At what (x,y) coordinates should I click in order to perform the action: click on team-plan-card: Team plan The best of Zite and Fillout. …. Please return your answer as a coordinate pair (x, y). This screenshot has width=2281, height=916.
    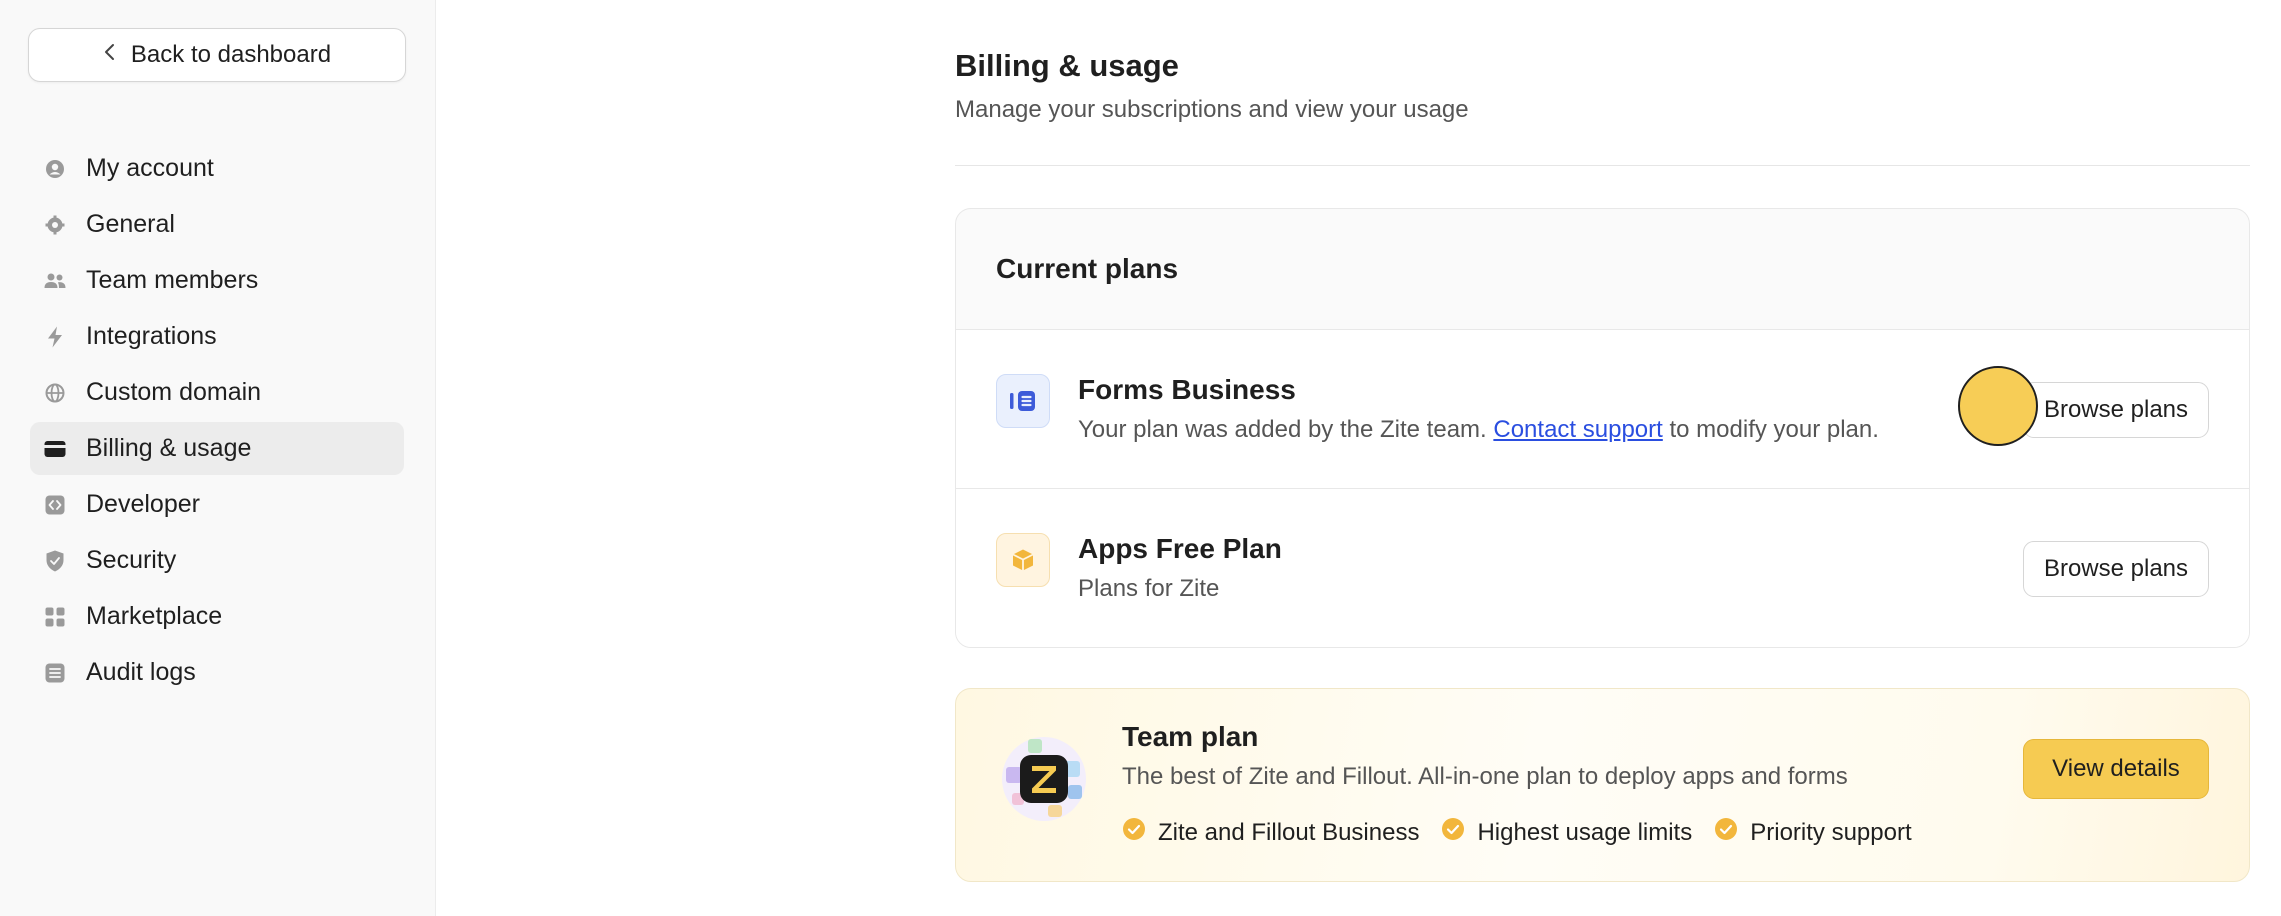
    Looking at the image, I should click on (1602, 785).